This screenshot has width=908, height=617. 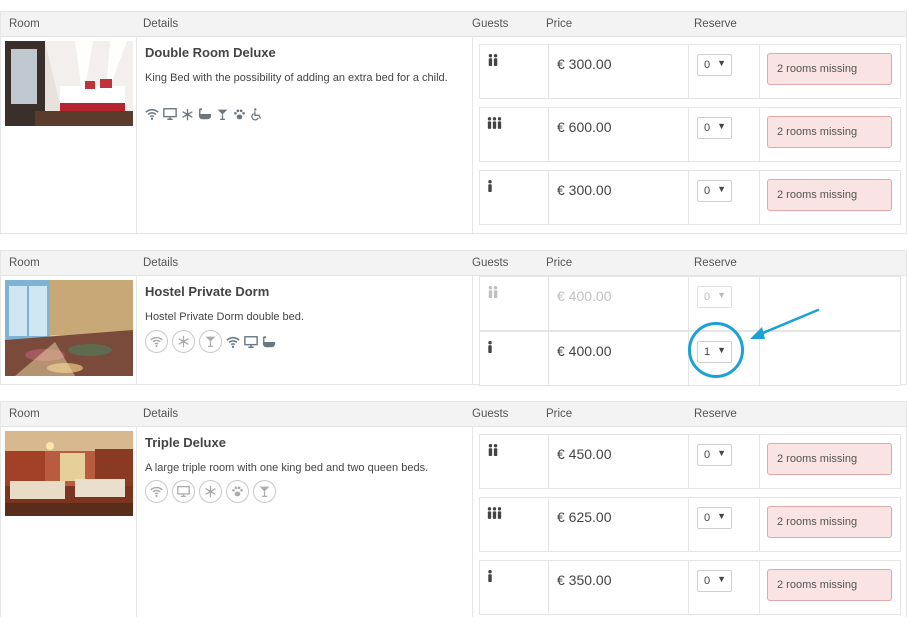 I want to click on paw-circle-icon, so click(x=237, y=491).